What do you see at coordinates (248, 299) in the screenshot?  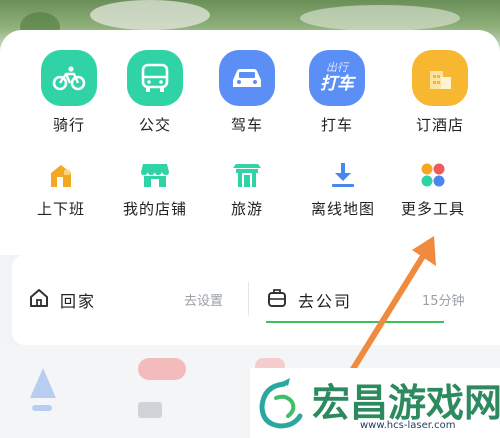 I see `card-divider` at bounding box center [248, 299].